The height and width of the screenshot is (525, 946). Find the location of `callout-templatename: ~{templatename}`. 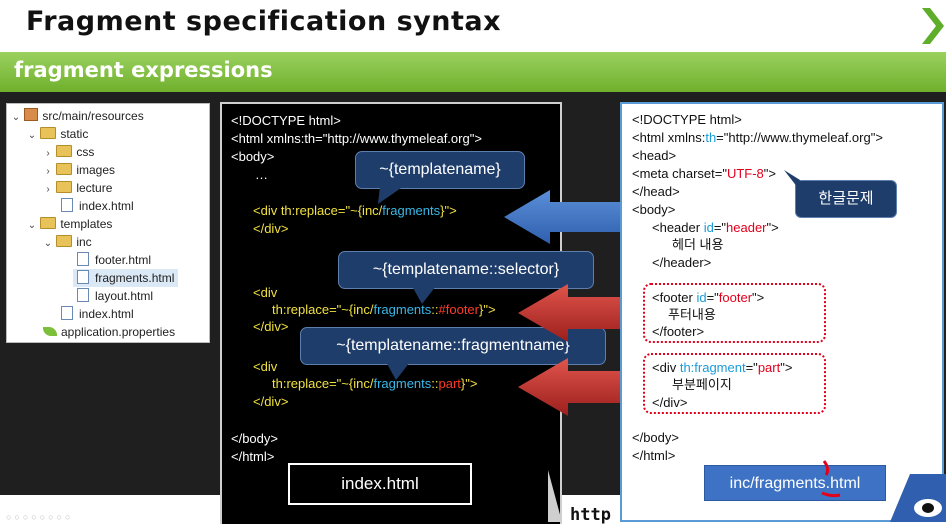

callout-templatename: ~{templatename} is located at coordinates (440, 170).